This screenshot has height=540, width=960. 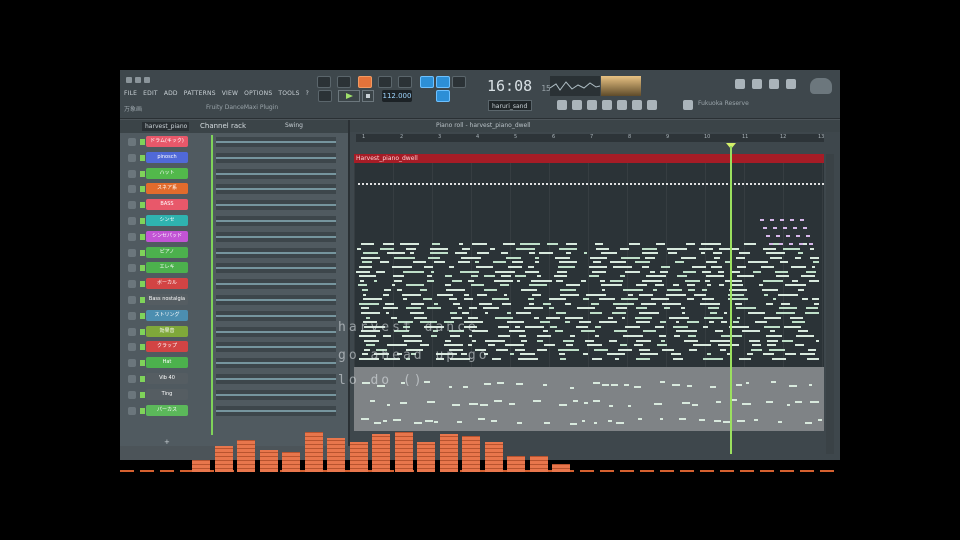 I want to click on channel-row: シンセパッド, so click(x=234, y=237).